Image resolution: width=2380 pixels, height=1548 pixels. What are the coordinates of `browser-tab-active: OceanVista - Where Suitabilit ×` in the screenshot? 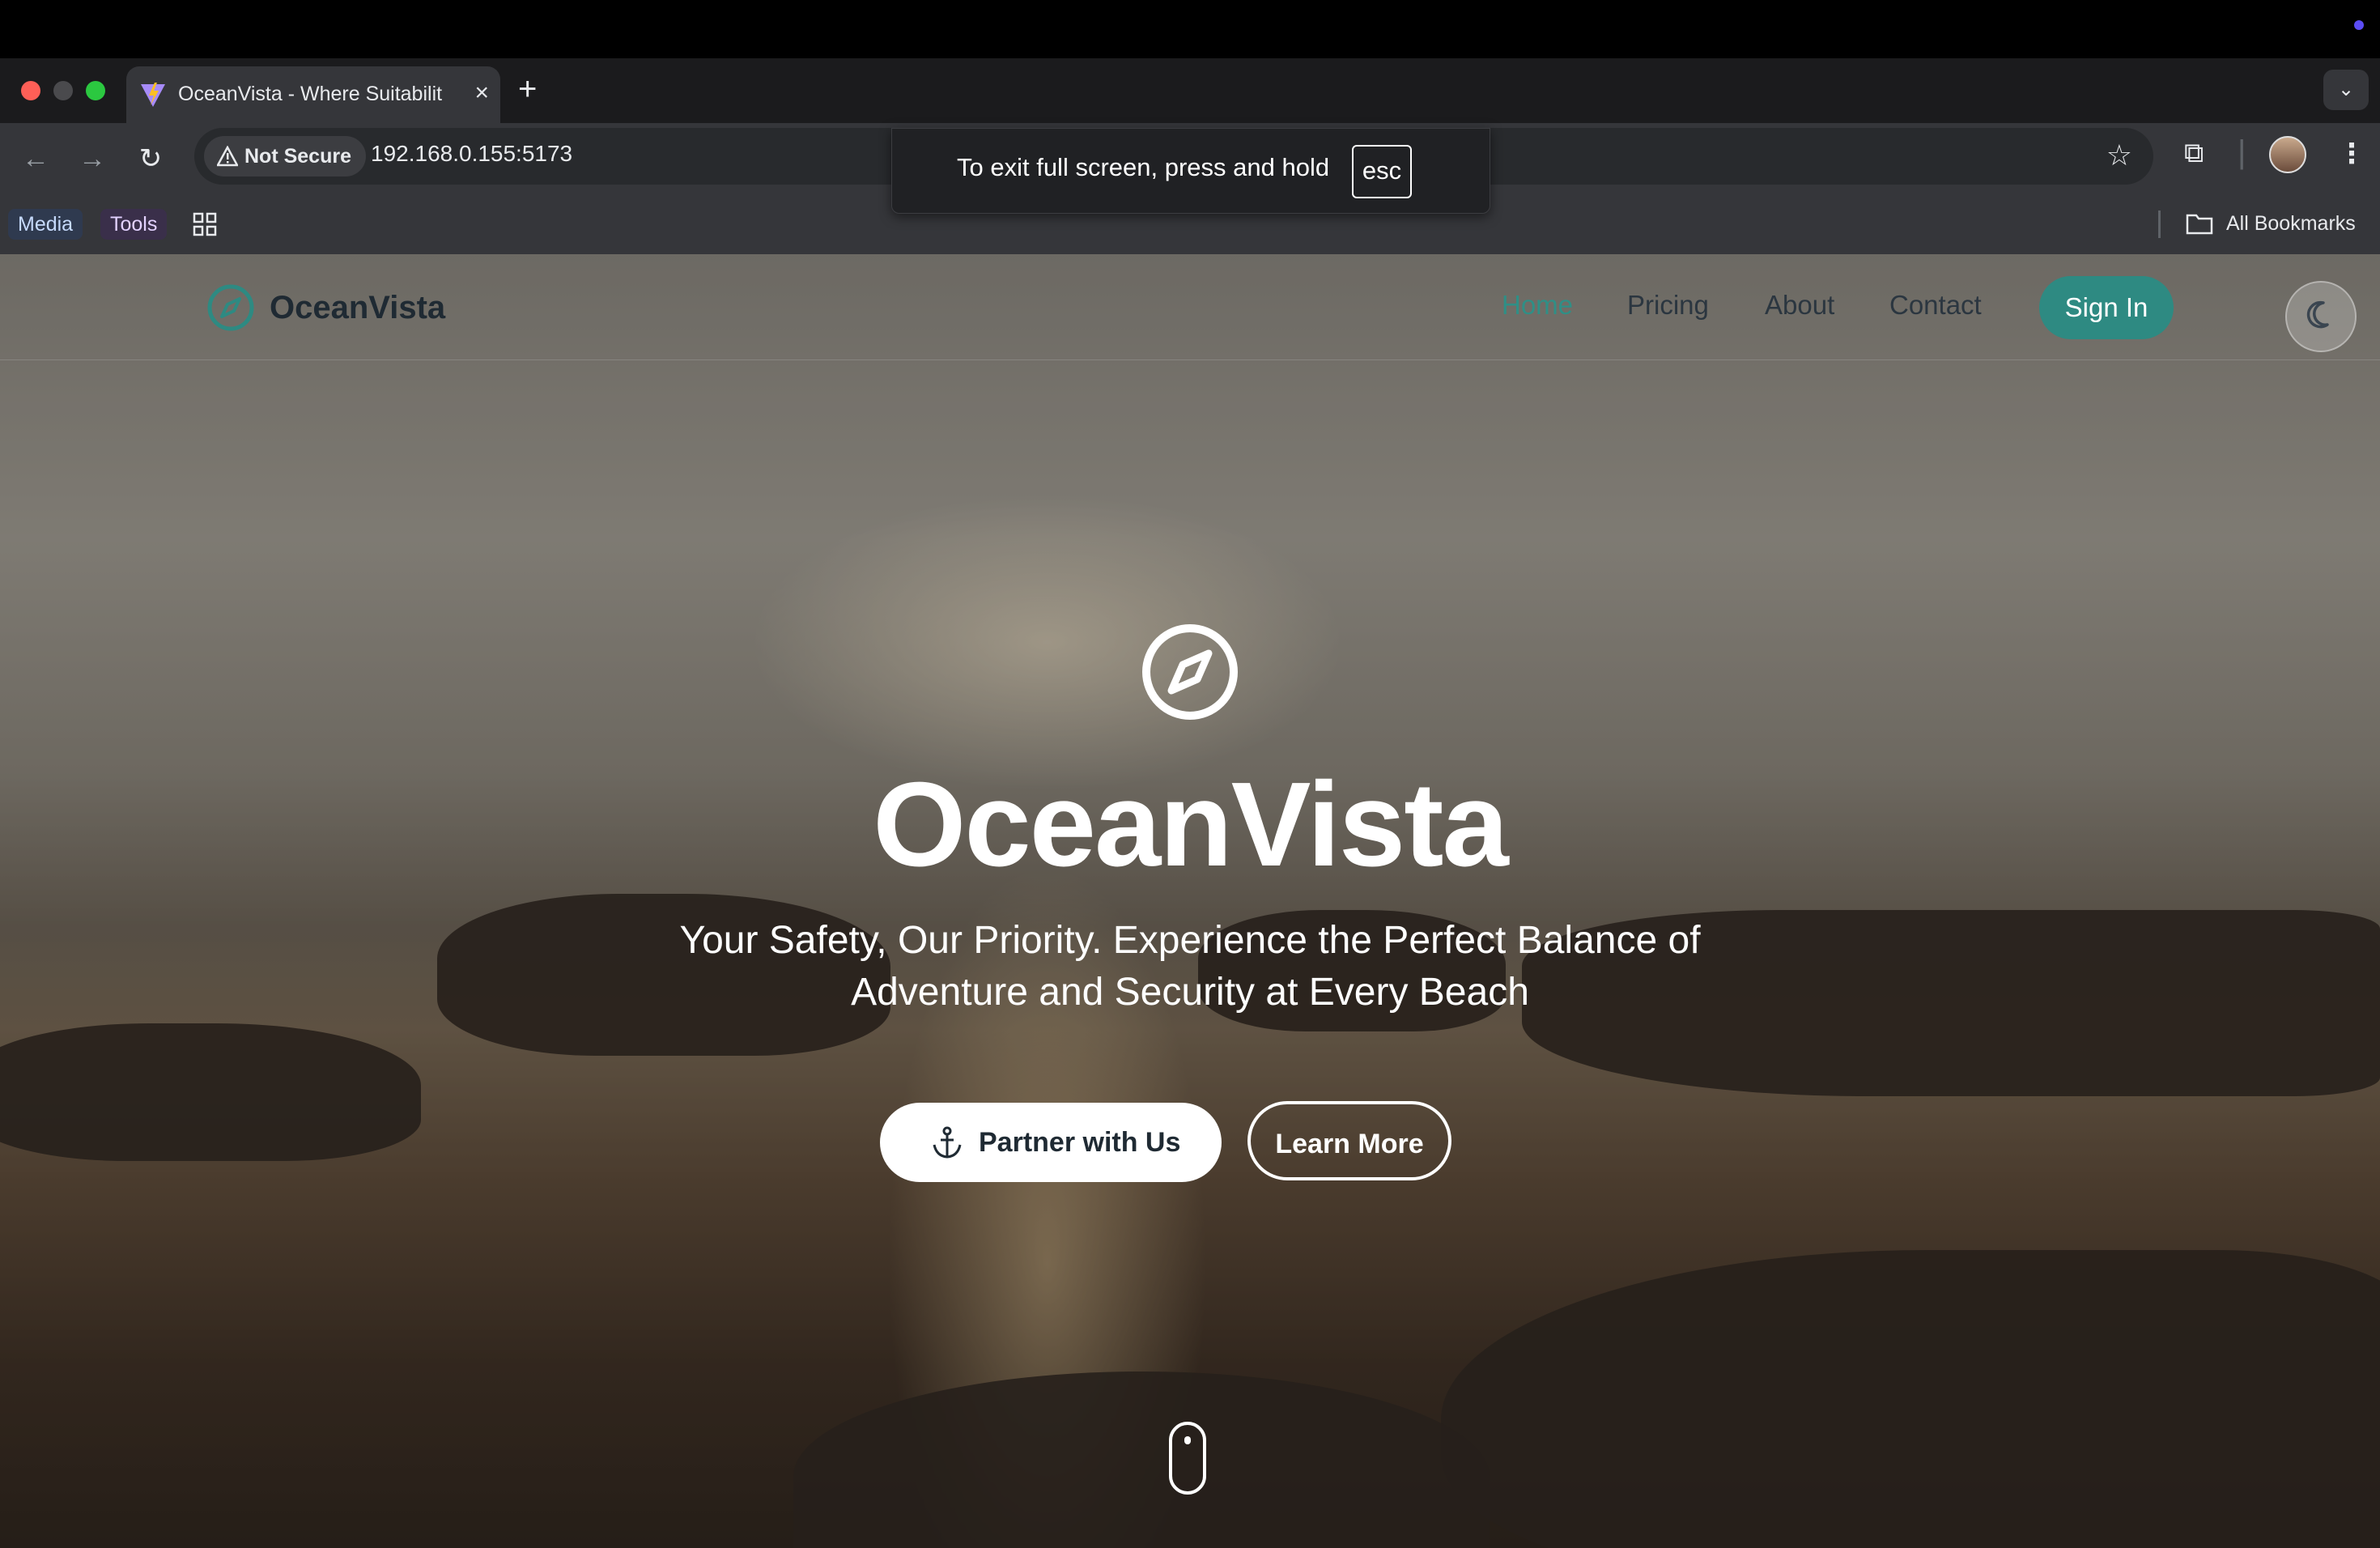 It's located at (313, 95).